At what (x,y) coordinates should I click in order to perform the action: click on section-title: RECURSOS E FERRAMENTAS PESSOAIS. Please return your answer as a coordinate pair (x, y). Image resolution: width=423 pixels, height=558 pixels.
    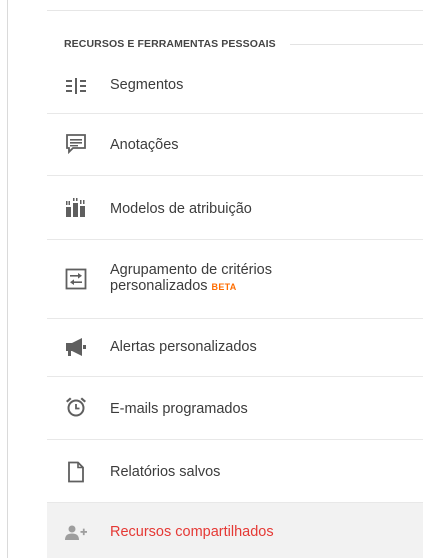
    Looking at the image, I should click on (170, 44).